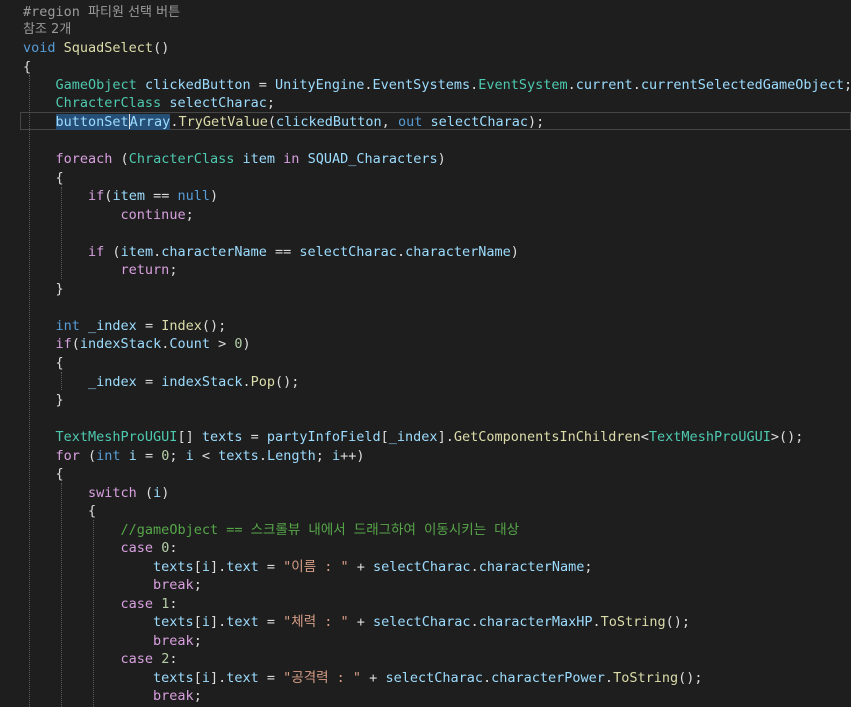 The height and width of the screenshot is (707, 851). Describe the element at coordinates (316, 622) in the screenshot. I see `string-token: "체력 : "` at that location.